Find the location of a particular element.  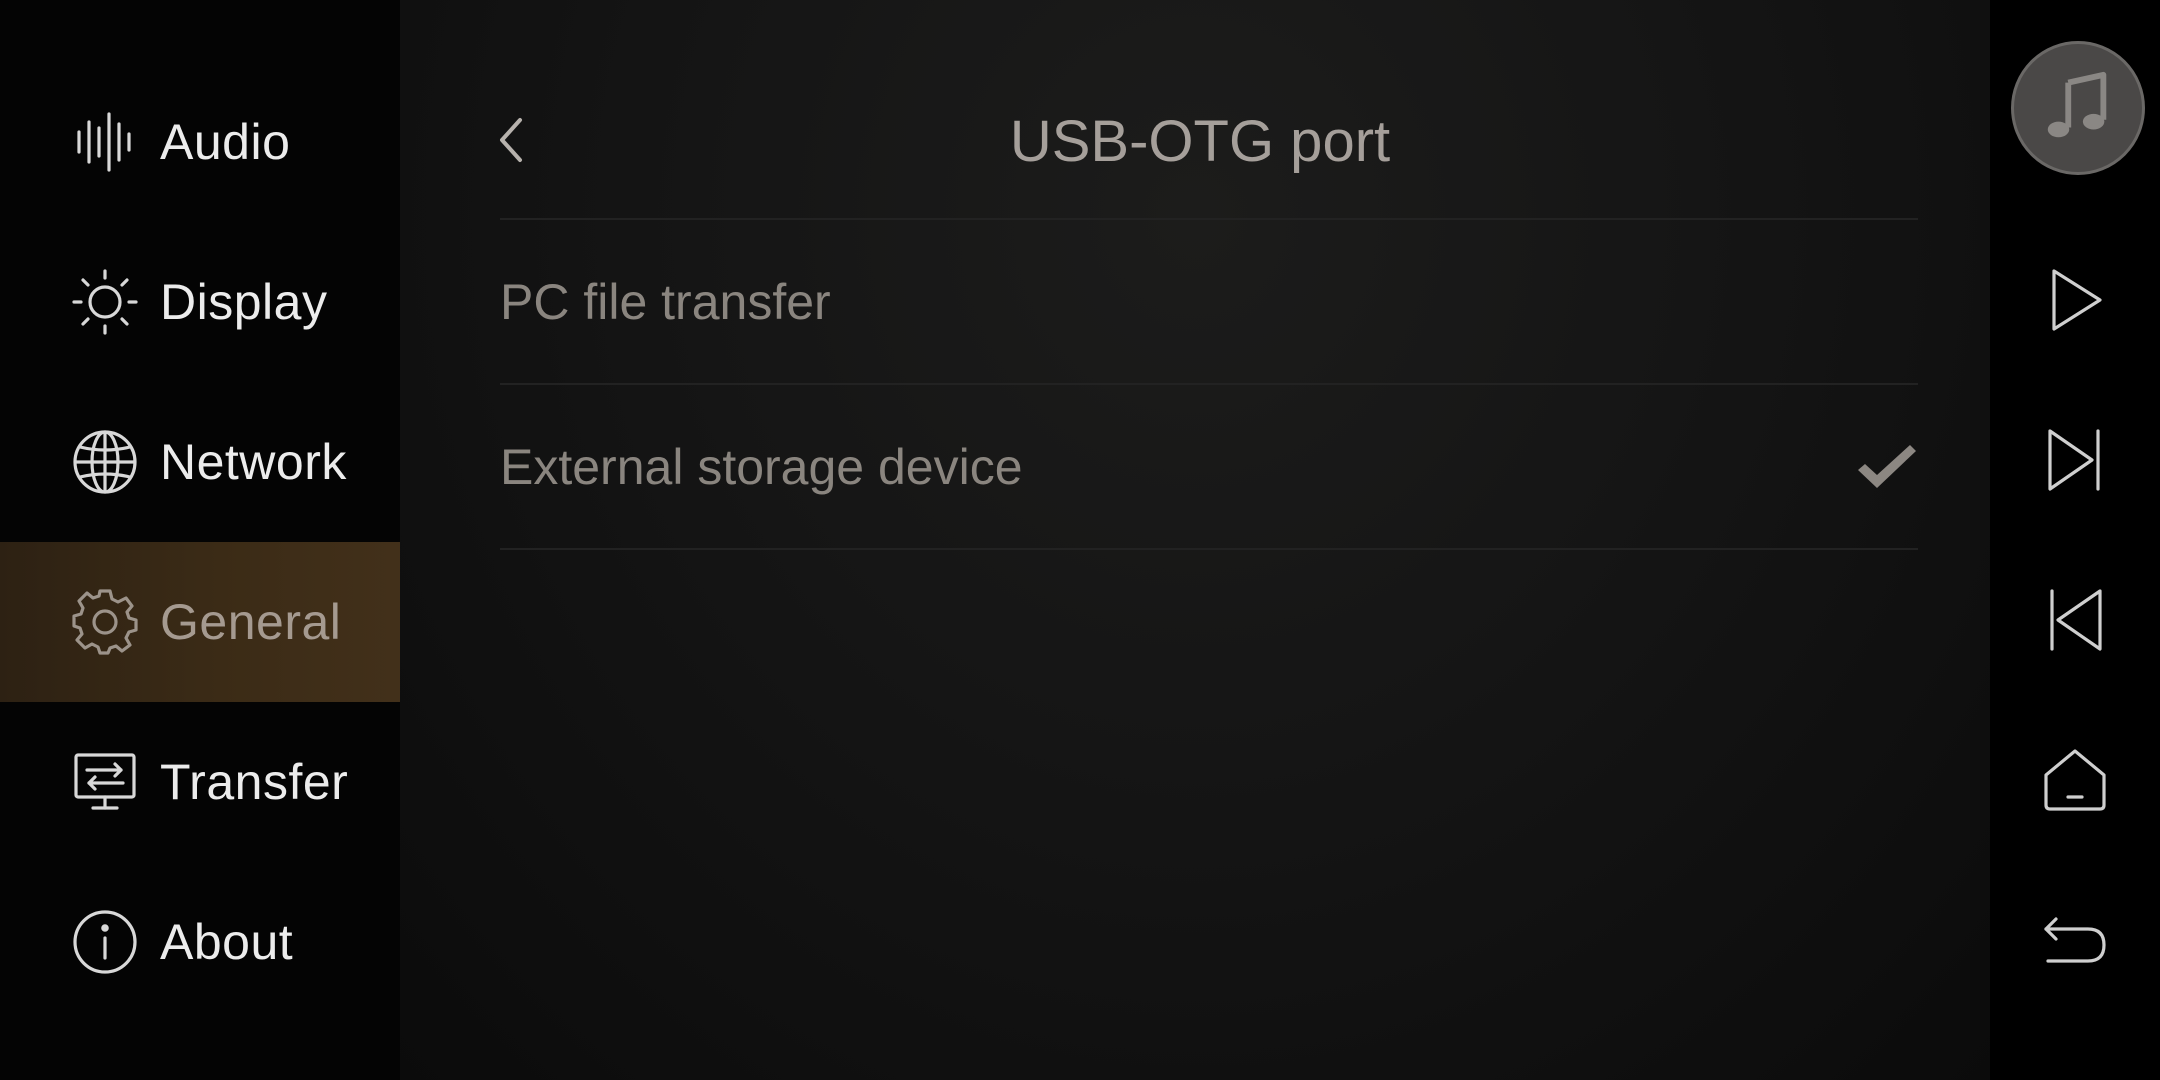

header: USB-OTG port is located at coordinates (1195, 109).